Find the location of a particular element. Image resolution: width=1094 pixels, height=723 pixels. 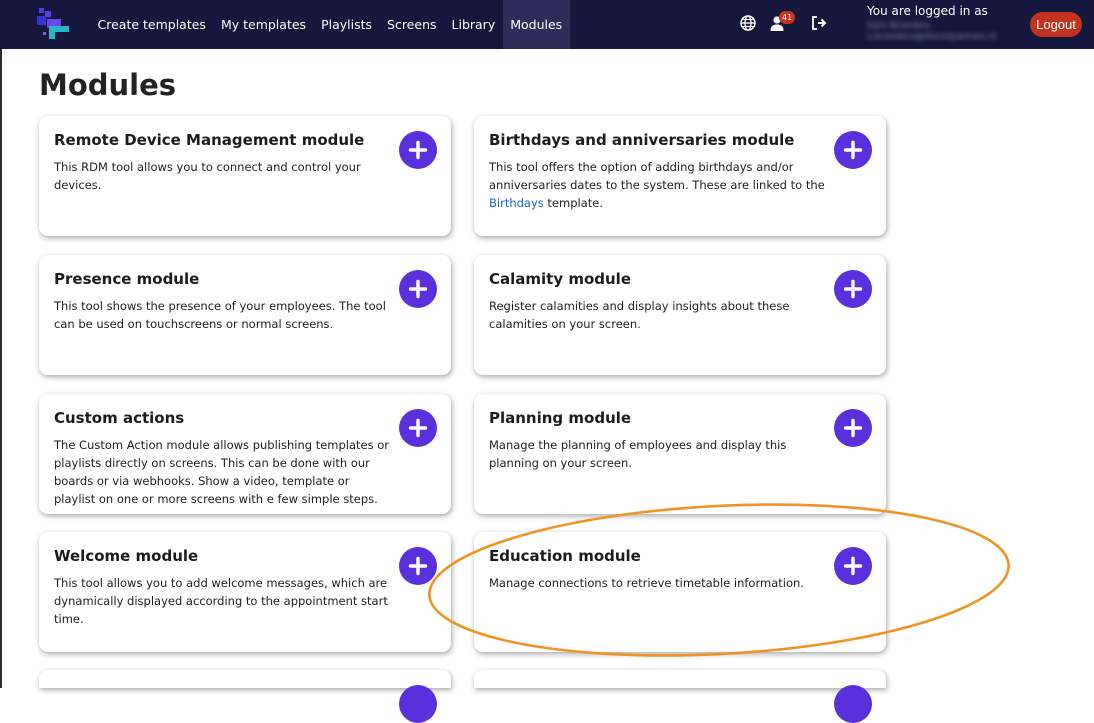

module-title: Presence module is located at coordinates (127, 279).